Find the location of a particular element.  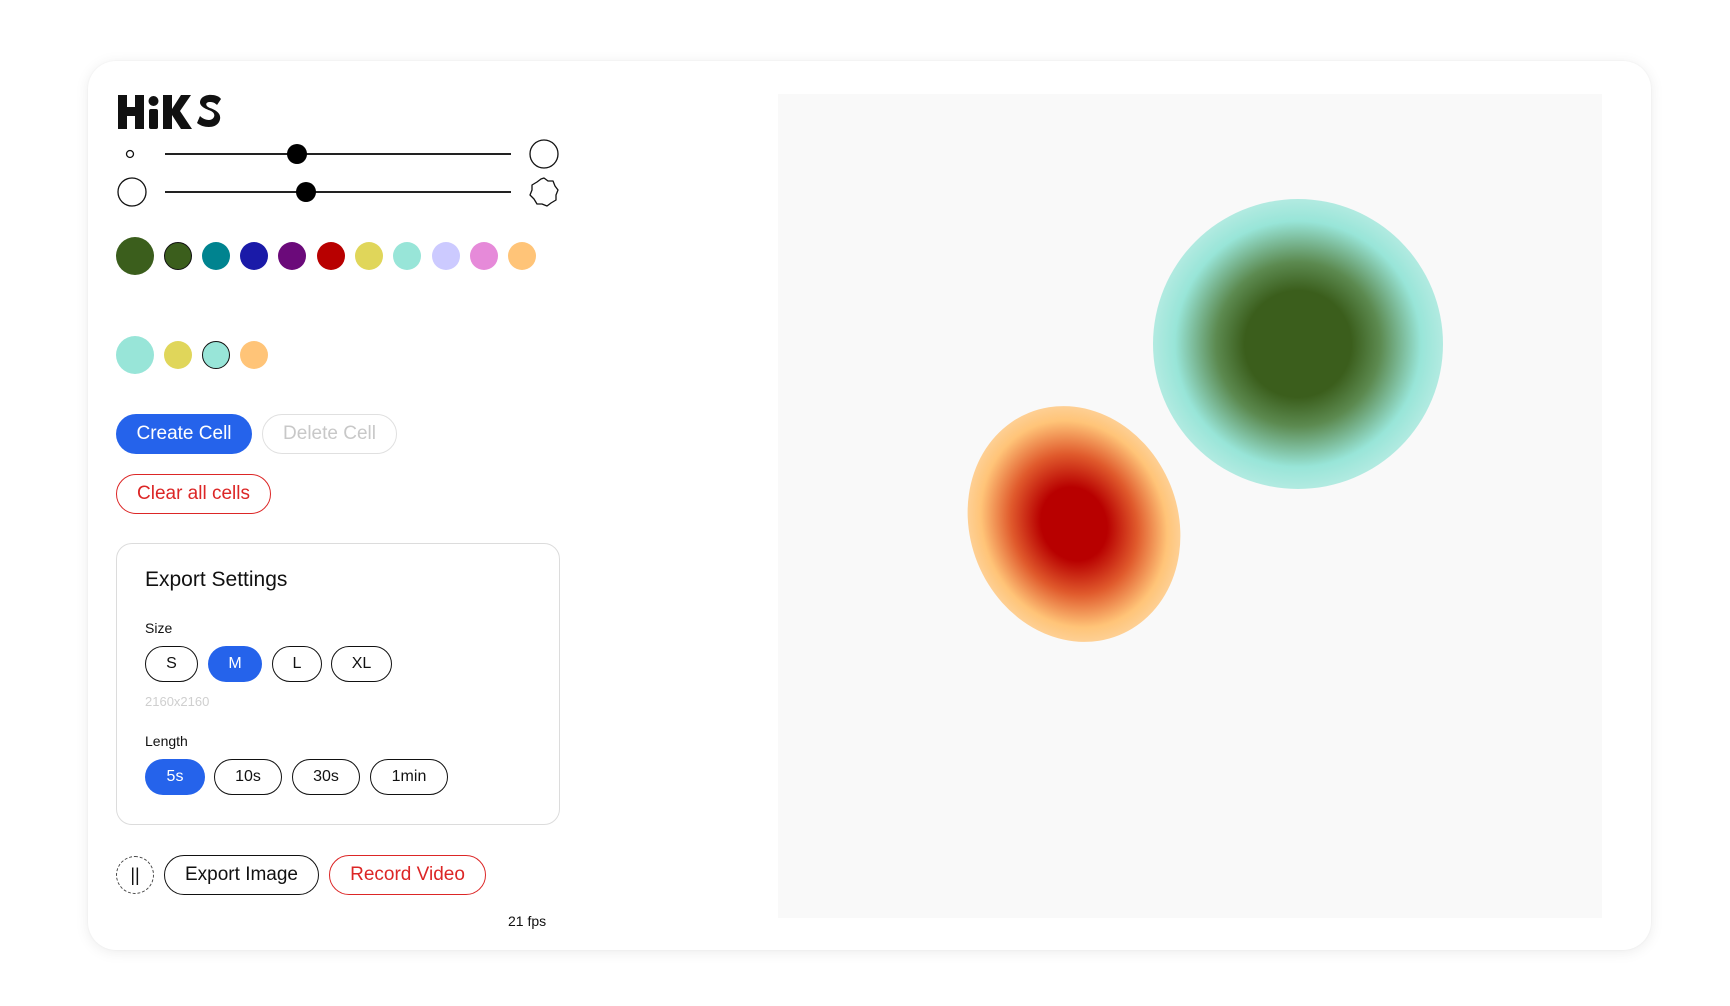

hiks-logo is located at coordinates (169, 111).